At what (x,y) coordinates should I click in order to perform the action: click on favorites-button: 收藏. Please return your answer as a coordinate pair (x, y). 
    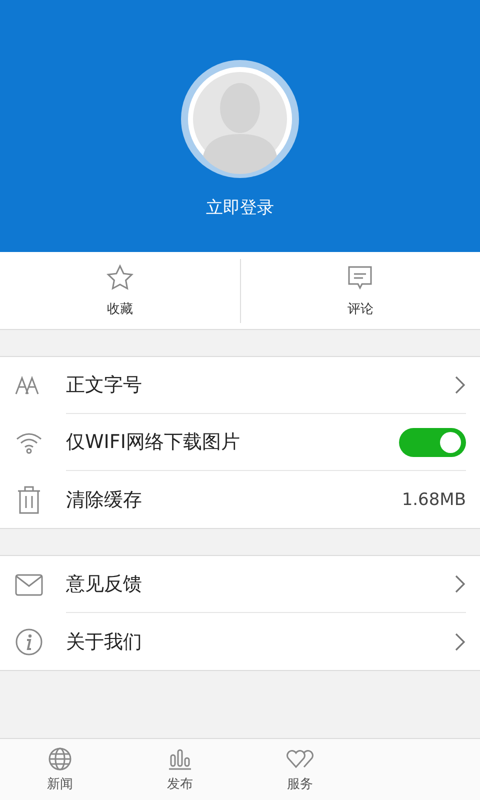
    Looking at the image, I should click on (120, 291).